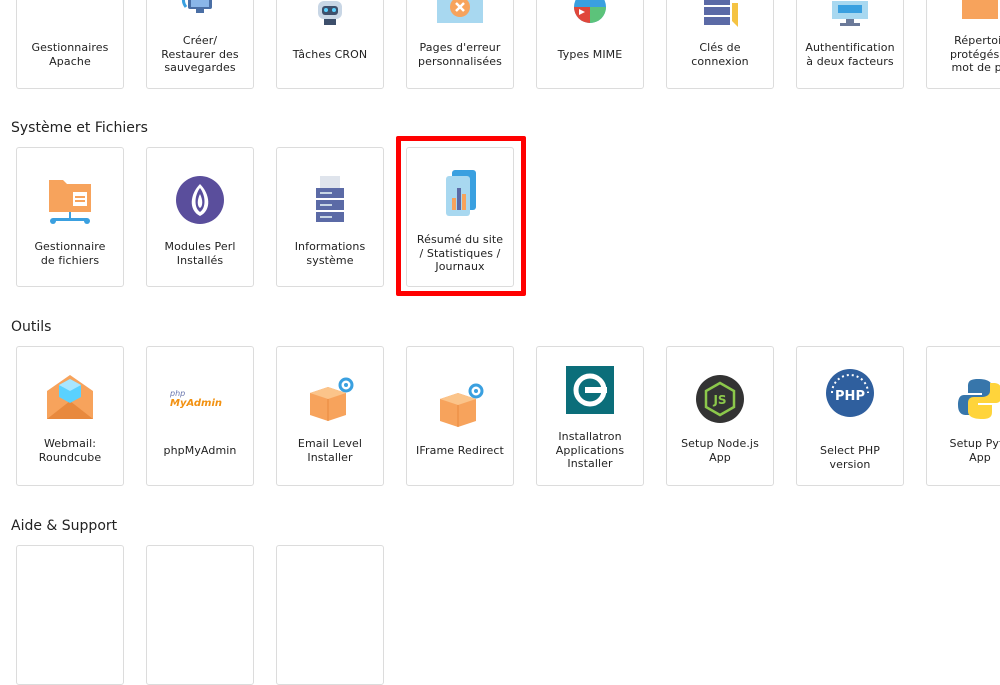 This screenshot has height=685, width=1000. Describe the element at coordinates (460, 253) in the screenshot. I see `tile-label: Résumé du site / Statistiques / Journaux` at that location.